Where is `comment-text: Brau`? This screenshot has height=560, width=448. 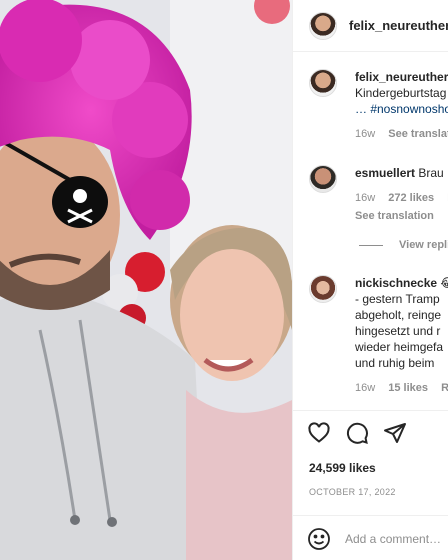
comment-text: Brau is located at coordinates (431, 173).